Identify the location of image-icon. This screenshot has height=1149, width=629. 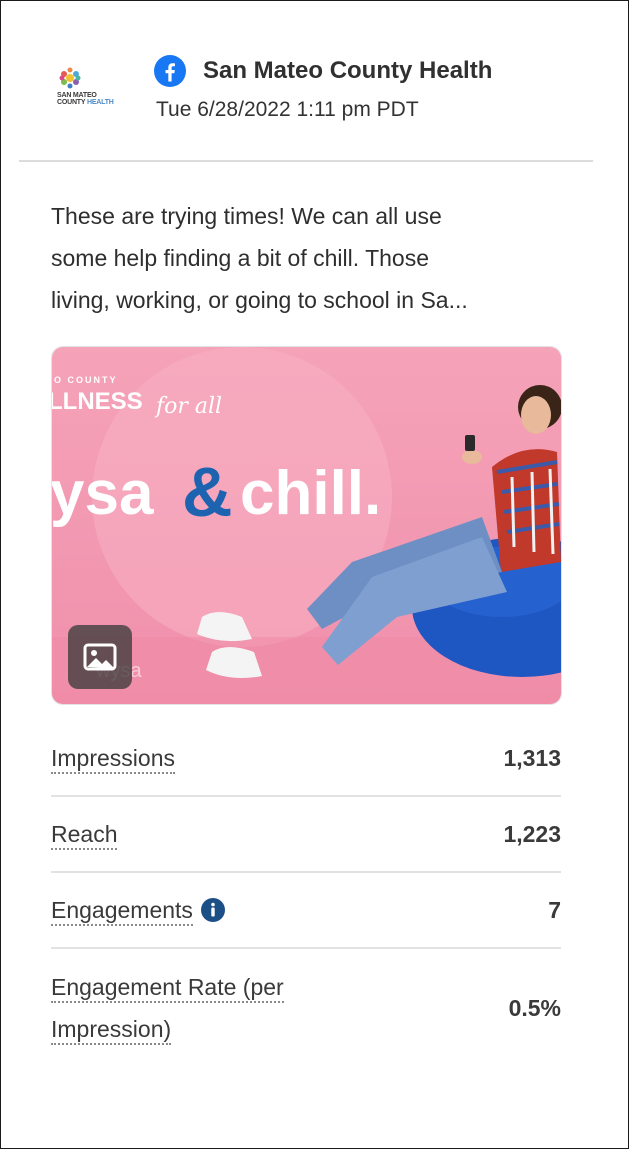
(100, 657).